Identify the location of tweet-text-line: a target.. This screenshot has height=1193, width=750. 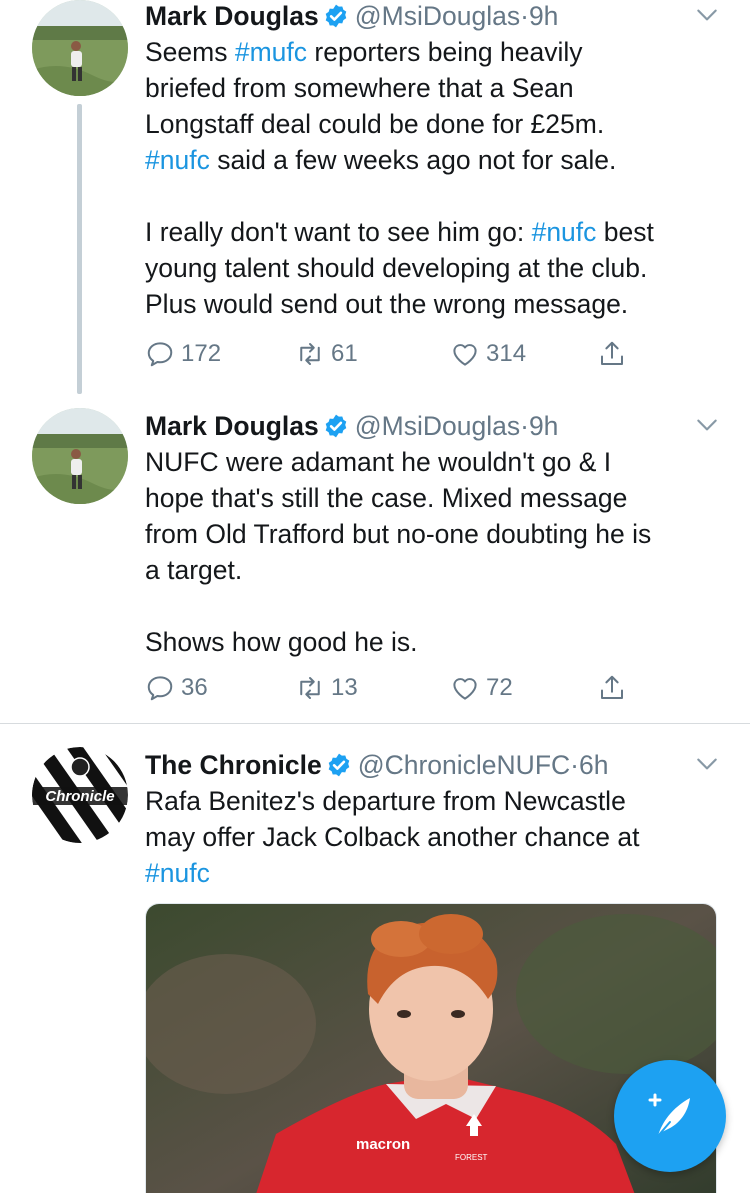
(437, 570).